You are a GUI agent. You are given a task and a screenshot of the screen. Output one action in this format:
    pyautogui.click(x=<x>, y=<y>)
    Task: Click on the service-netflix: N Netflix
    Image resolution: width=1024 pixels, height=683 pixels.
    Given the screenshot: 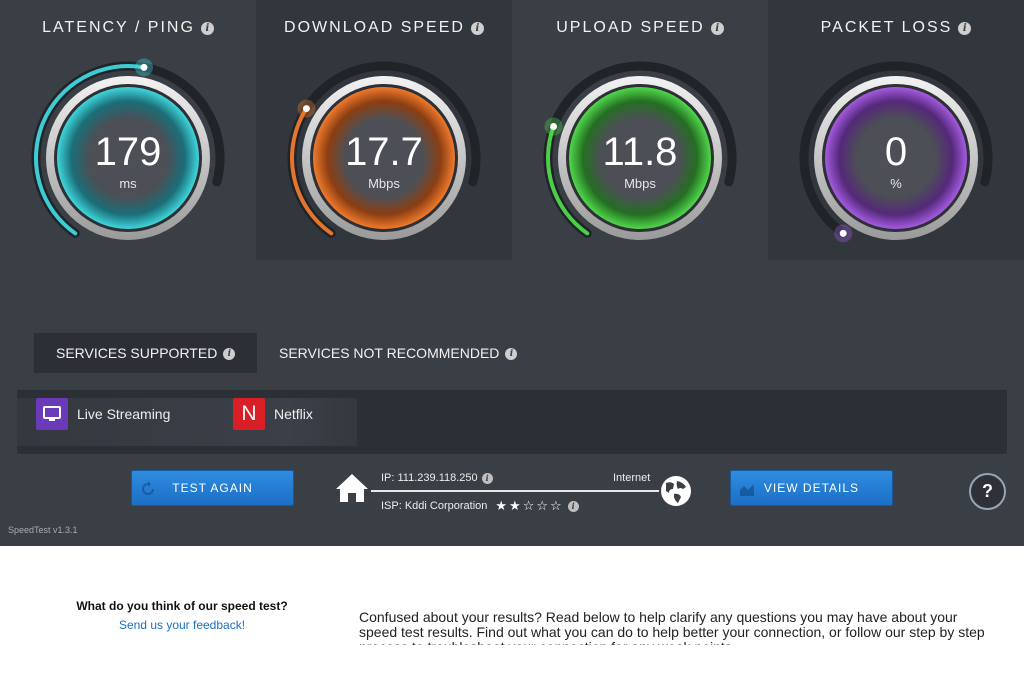 What is the action you would take?
    pyautogui.click(x=273, y=414)
    